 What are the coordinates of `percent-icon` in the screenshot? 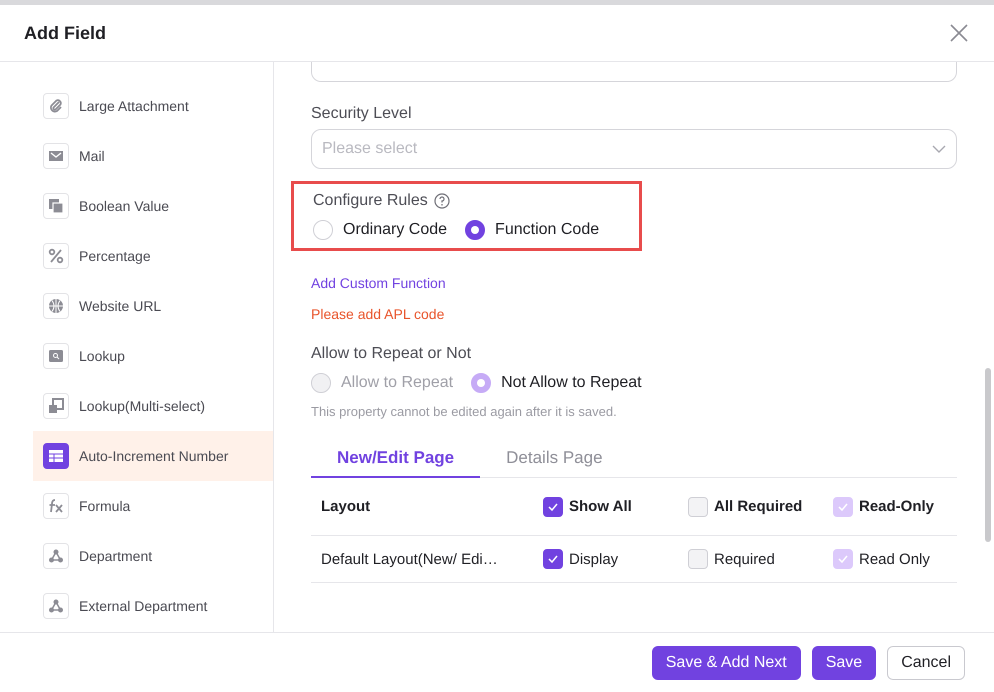 It's located at (56, 256).